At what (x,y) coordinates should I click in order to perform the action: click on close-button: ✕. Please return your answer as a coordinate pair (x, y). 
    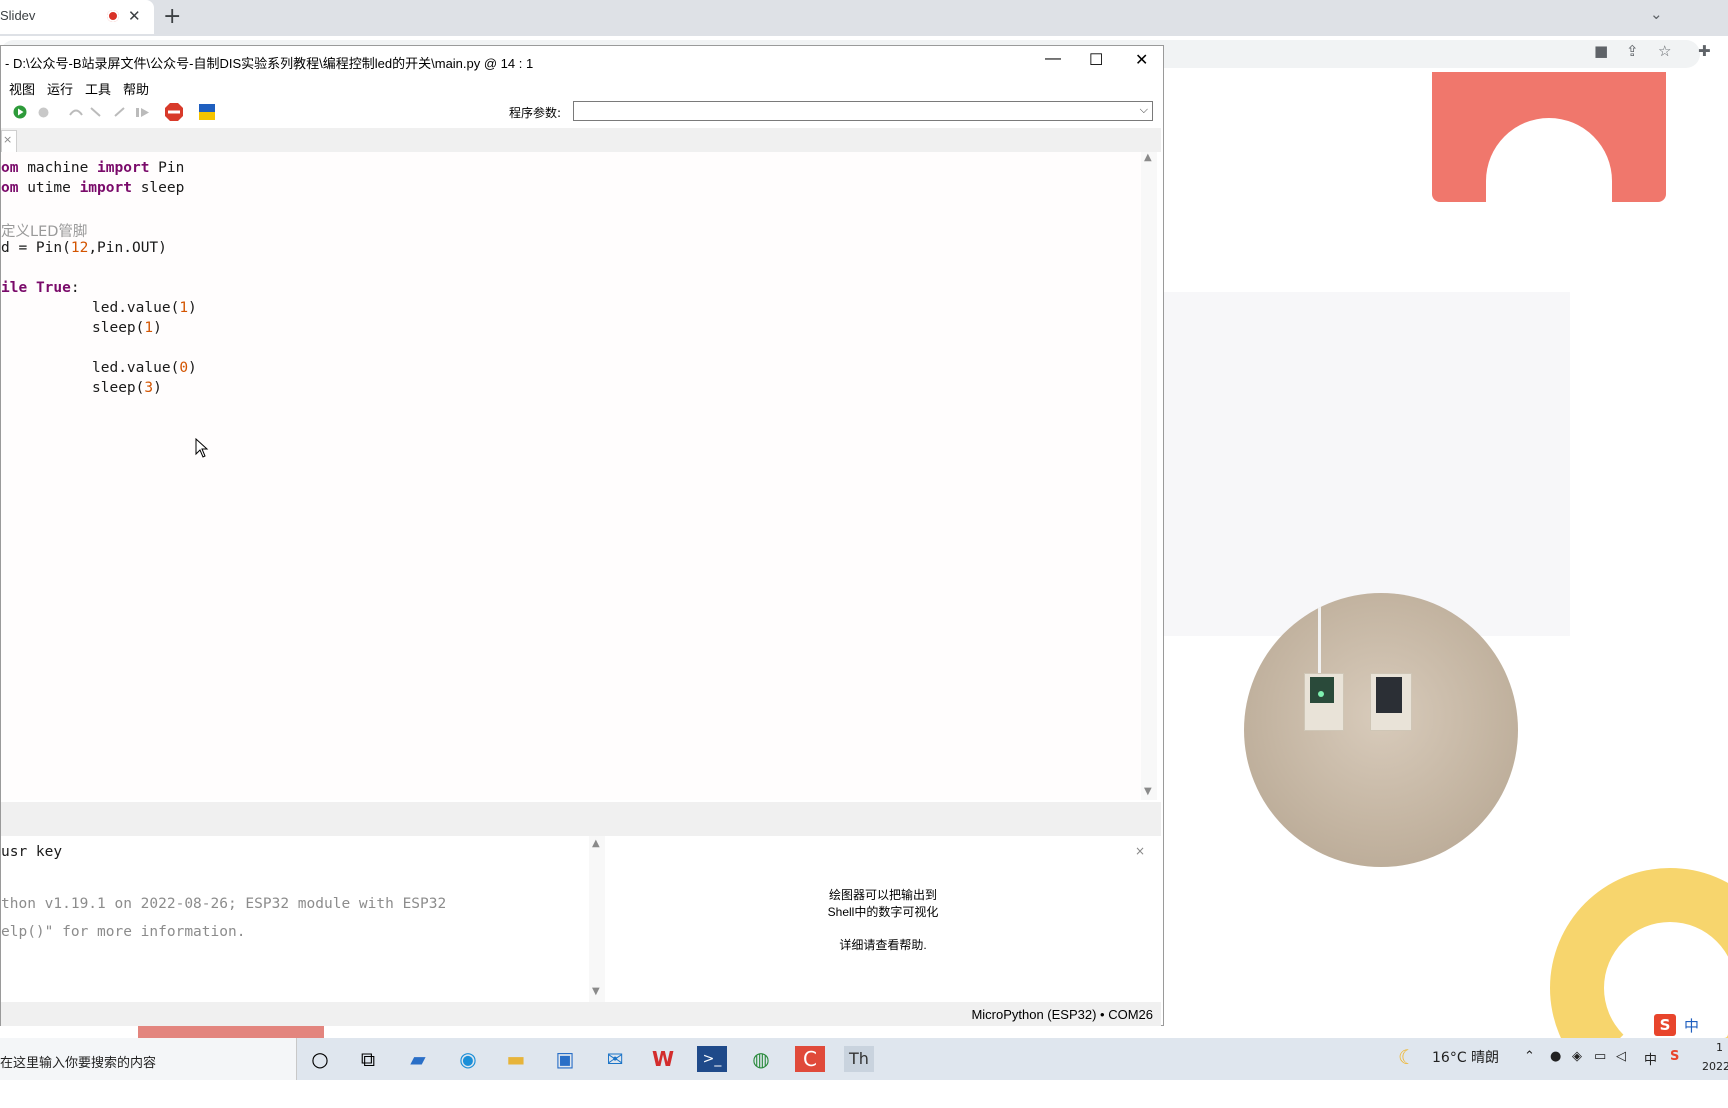
    Looking at the image, I should click on (1141, 60).